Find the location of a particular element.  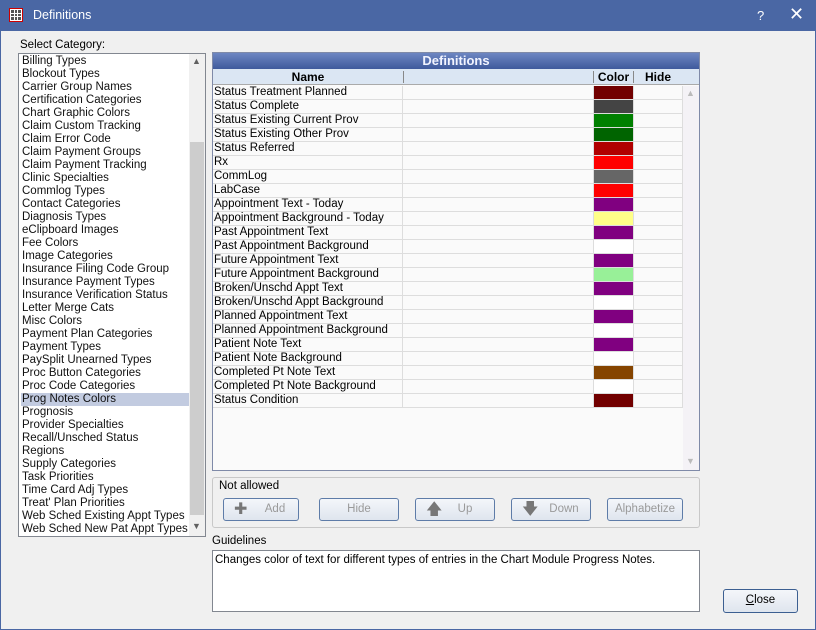

category-item: Certification Categories is located at coordinates (105, 100).